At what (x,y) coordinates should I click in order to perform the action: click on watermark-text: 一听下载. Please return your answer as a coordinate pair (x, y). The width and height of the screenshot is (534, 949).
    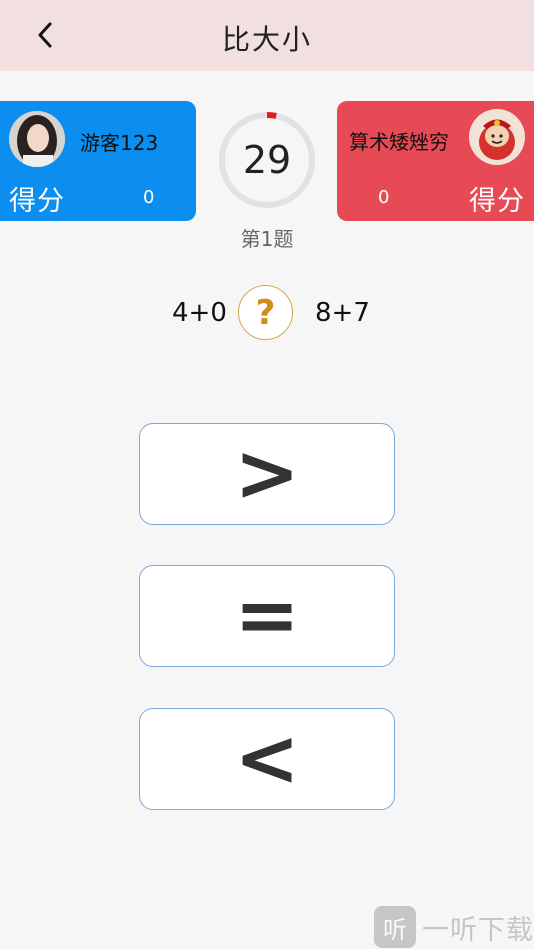
    Looking at the image, I should click on (478, 930).